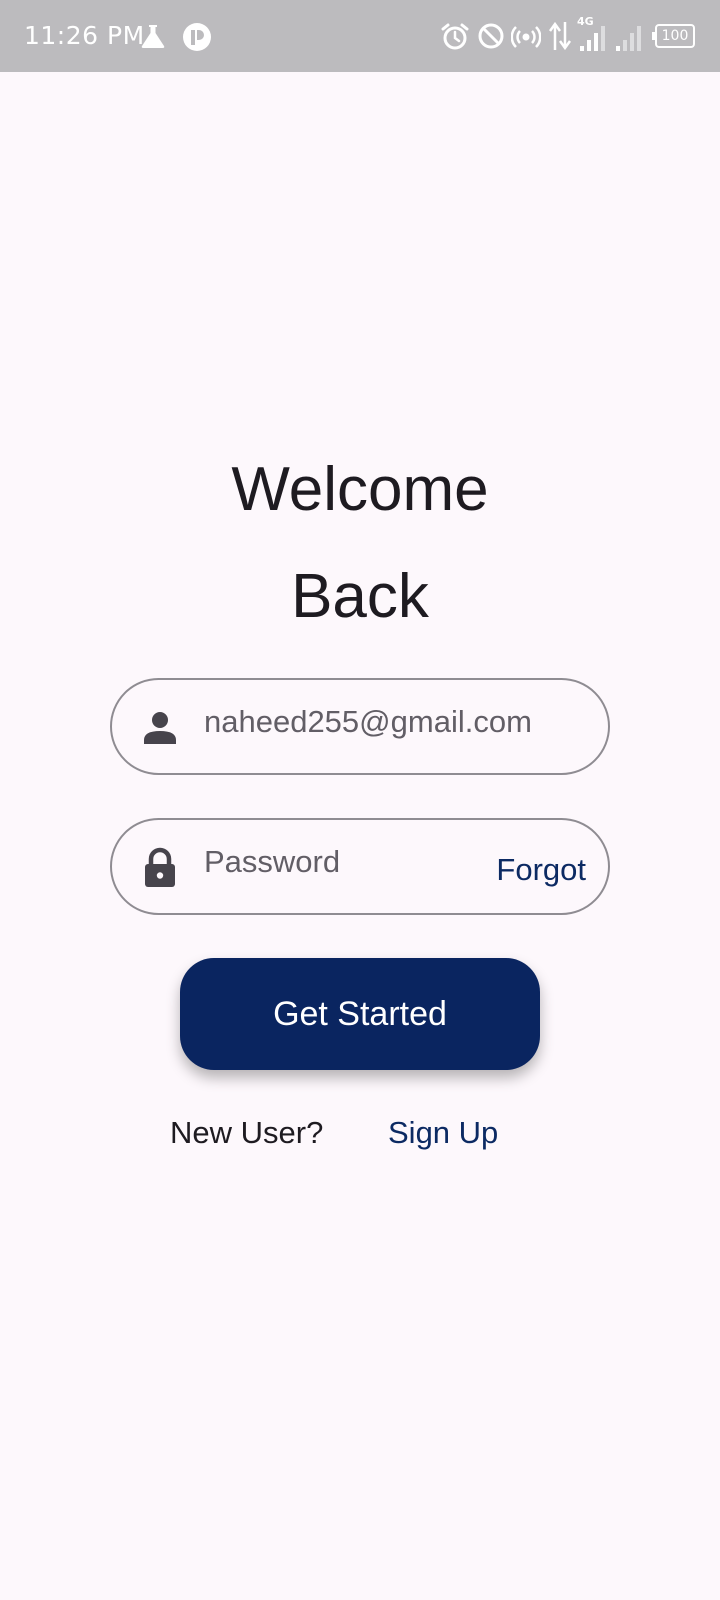 The height and width of the screenshot is (1600, 720). Describe the element at coordinates (360, 866) in the screenshot. I see `password-field: Password Forgot` at that location.